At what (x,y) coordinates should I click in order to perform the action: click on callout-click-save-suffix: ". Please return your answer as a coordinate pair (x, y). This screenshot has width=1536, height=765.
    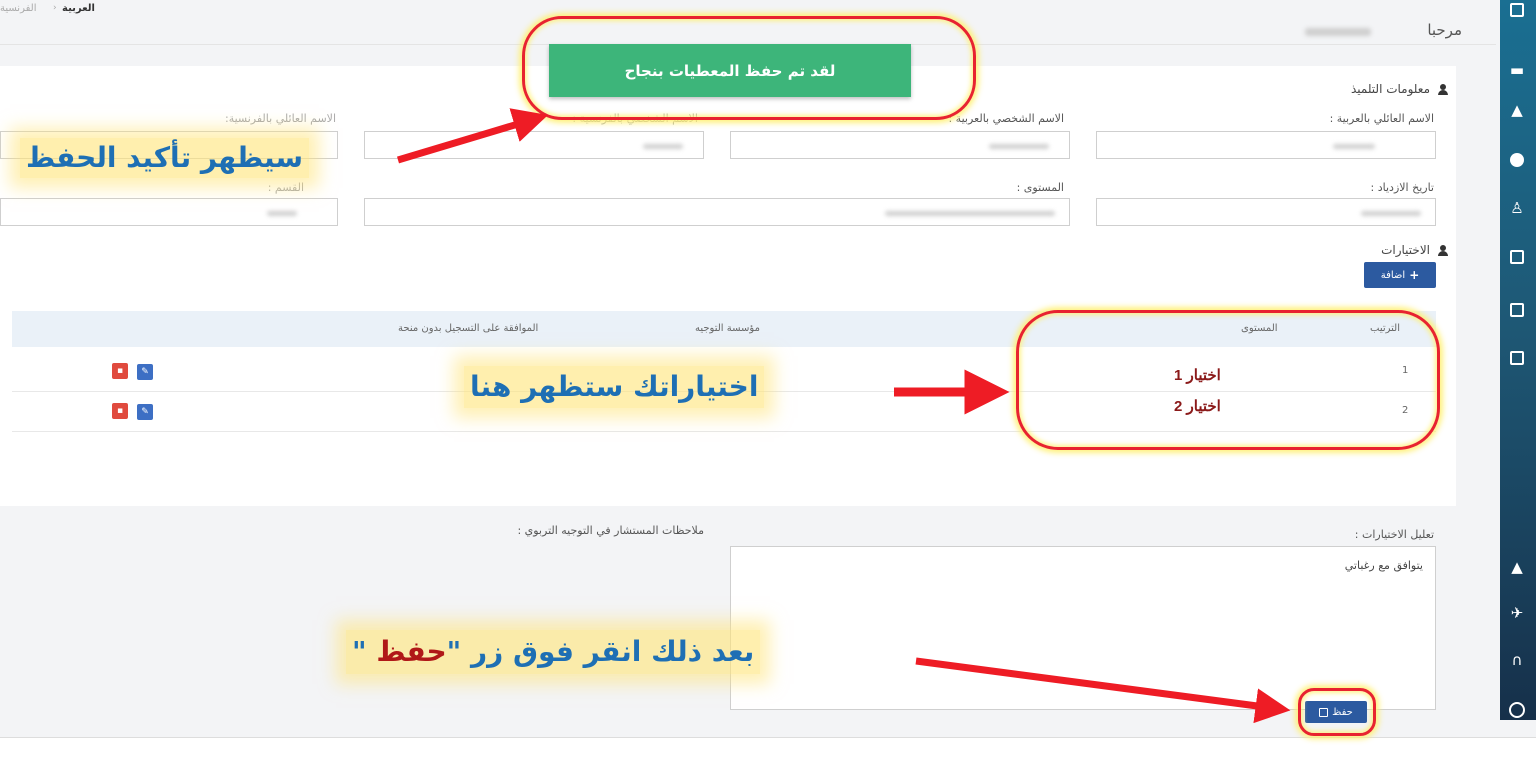
    Looking at the image, I should click on (364, 651).